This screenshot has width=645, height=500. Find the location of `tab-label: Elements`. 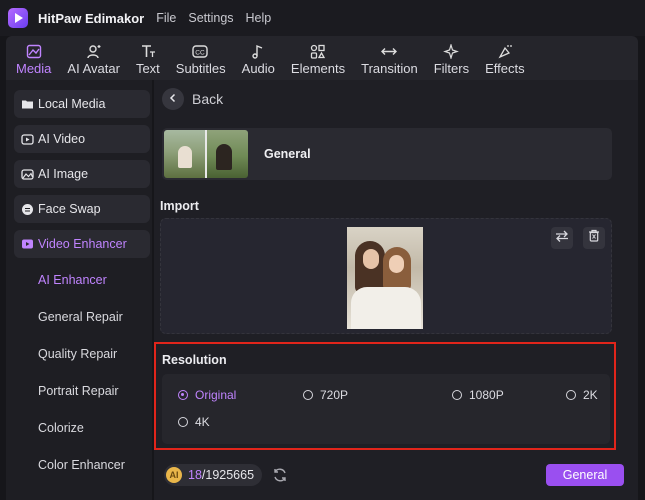

tab-label: Elements is located at coordinates (318, 68).